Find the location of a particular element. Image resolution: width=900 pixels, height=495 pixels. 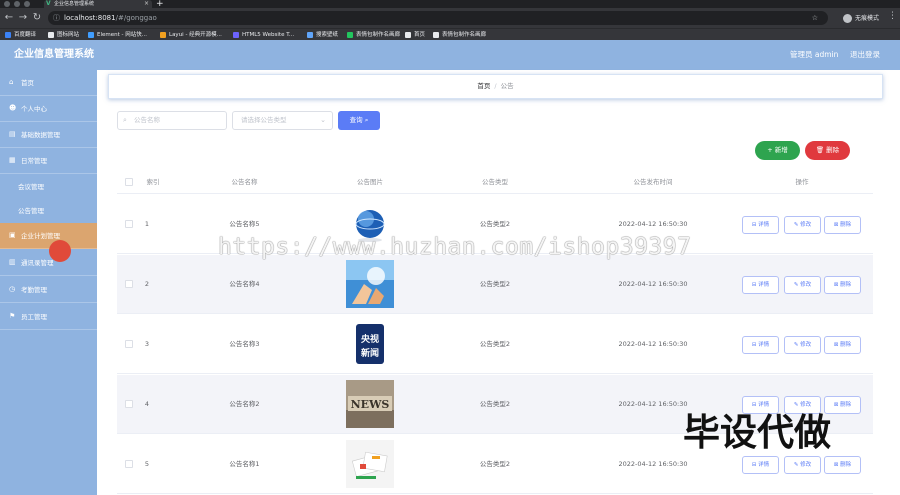

logout-link: 退出登录 is located at coordinates (865, 55).